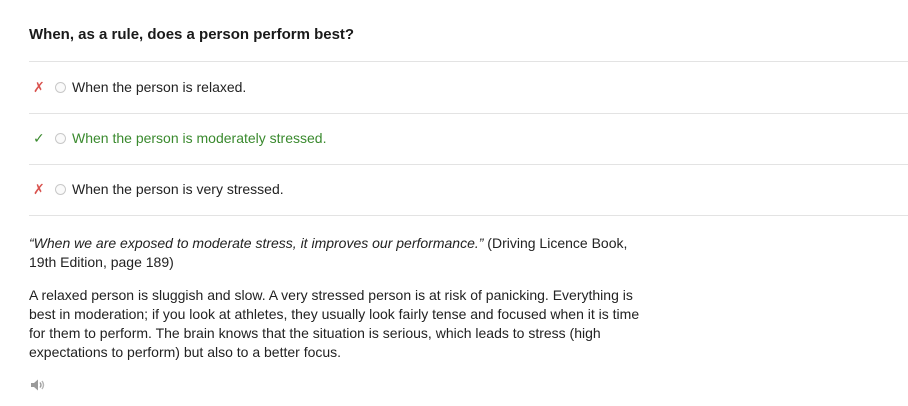 The height and width of the screenshot is (406, 908). I want to click on checkmark-icon: ✓, so click(39, 137).